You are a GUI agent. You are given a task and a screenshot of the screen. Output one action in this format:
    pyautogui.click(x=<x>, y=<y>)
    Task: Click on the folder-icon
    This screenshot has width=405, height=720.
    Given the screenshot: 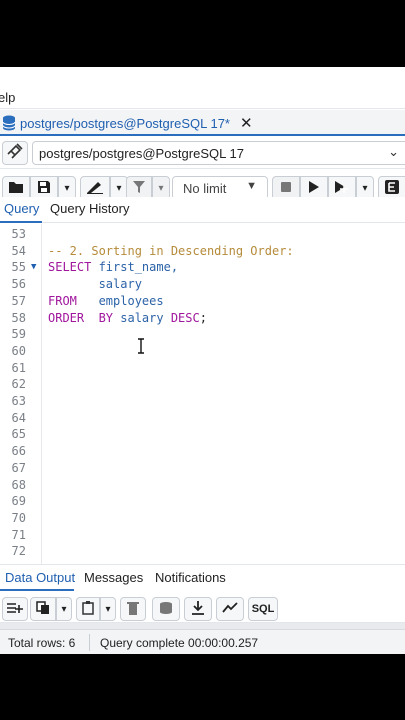 What is the action you would take?
    pyautogui.click(x=16, y=188)
    